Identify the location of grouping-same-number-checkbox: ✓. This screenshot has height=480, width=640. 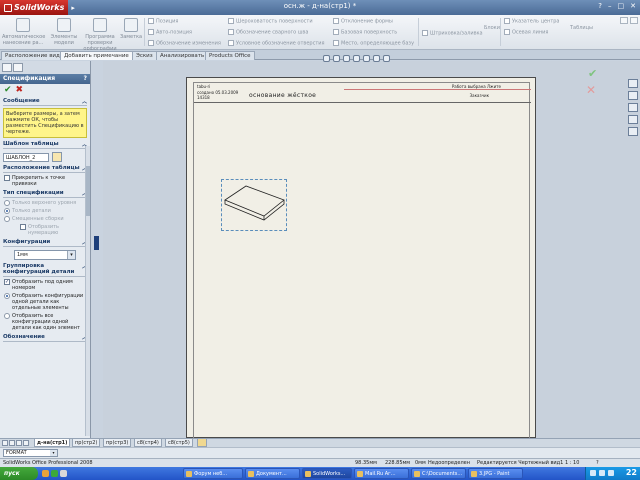
(7, 282).